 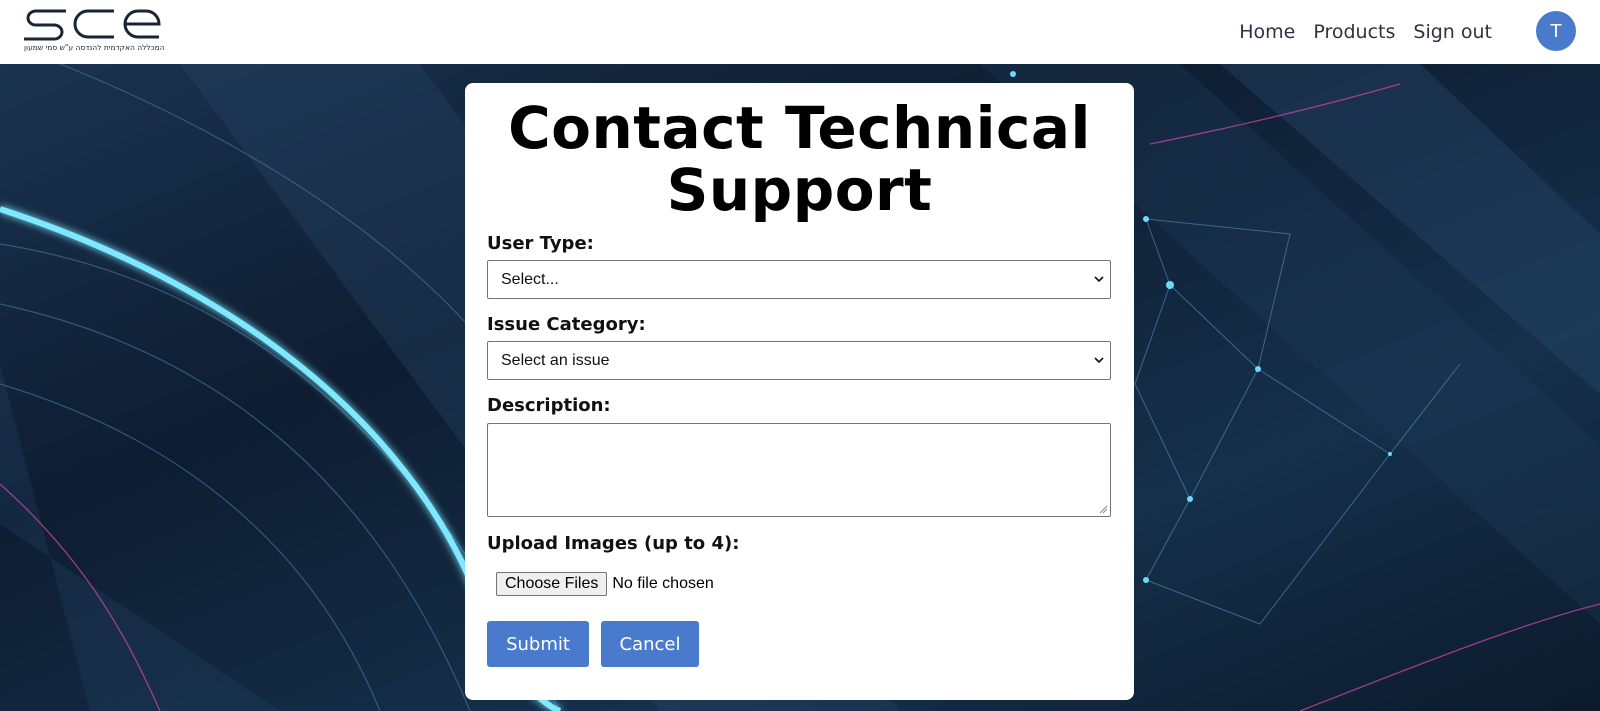 What do you see at coordinates (538, 644) in the screenshot?
I see `submit-button: Submit` at bounding box center [538, 644].